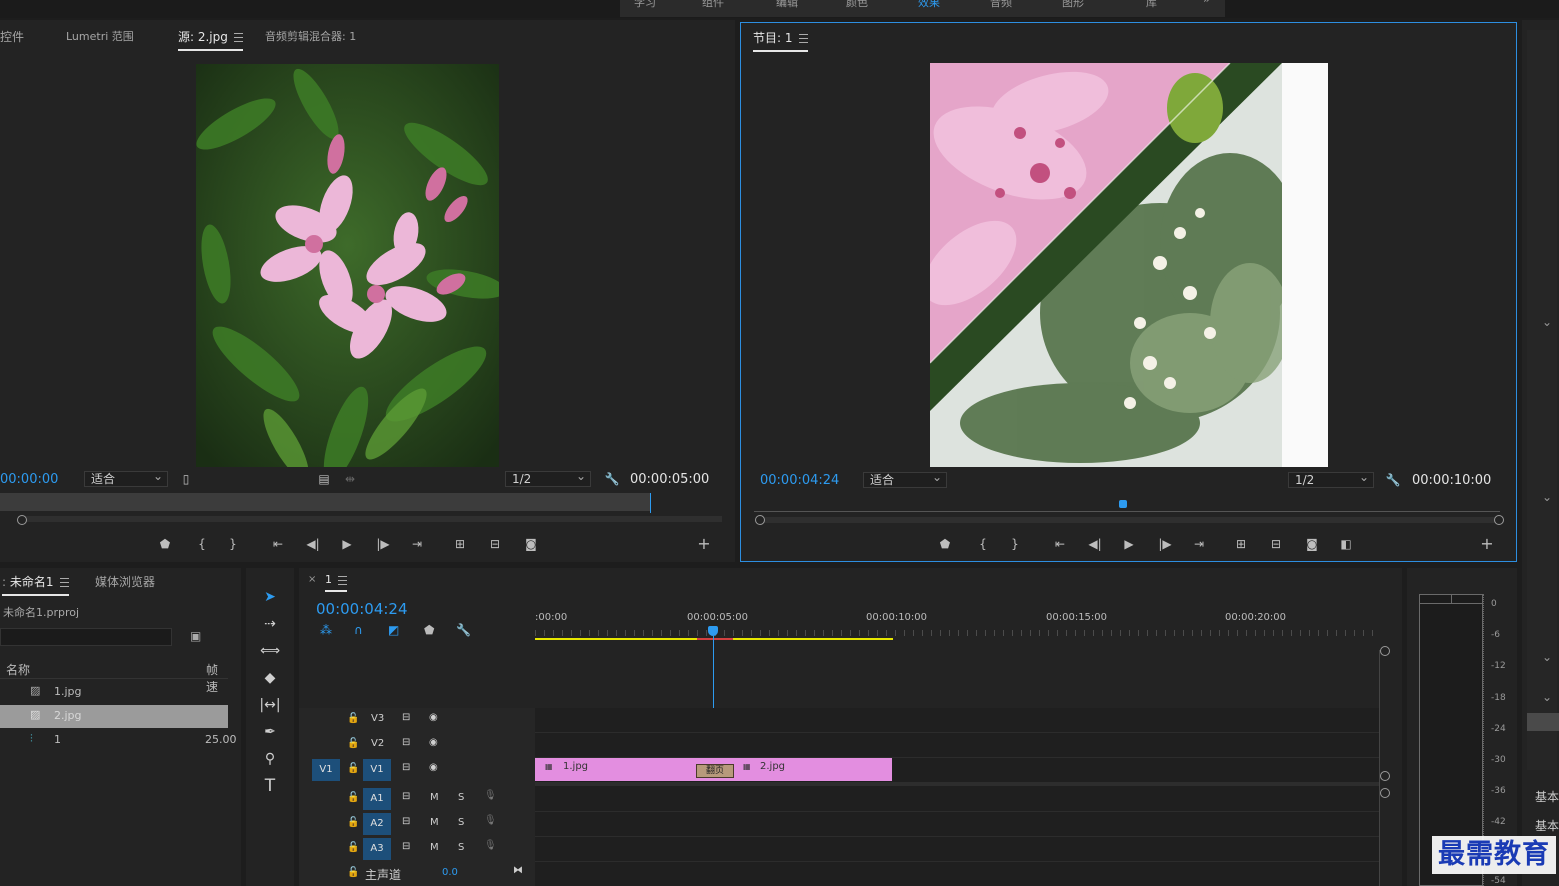 This screenshot has width=1559, height=886. What do you see at coordinates (957, 784) in the screenshot?
I see `video-audio-divider` at bounding box center [957, 784].